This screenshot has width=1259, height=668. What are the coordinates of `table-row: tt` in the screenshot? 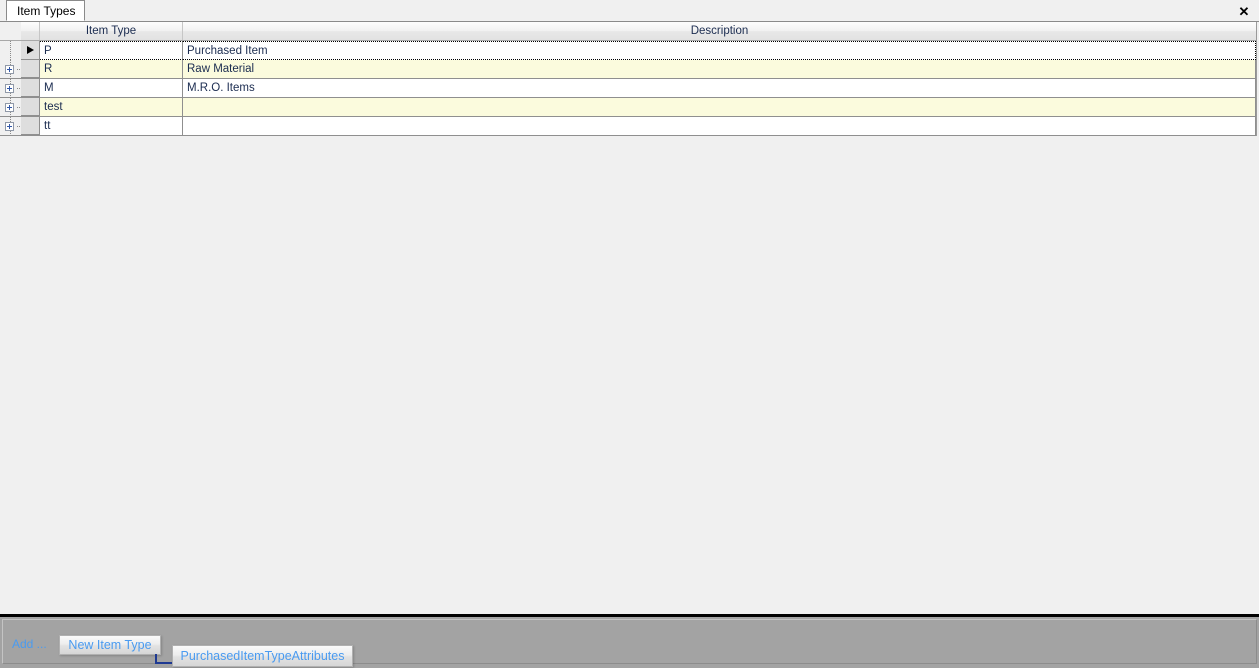 It's located at (628, 126).